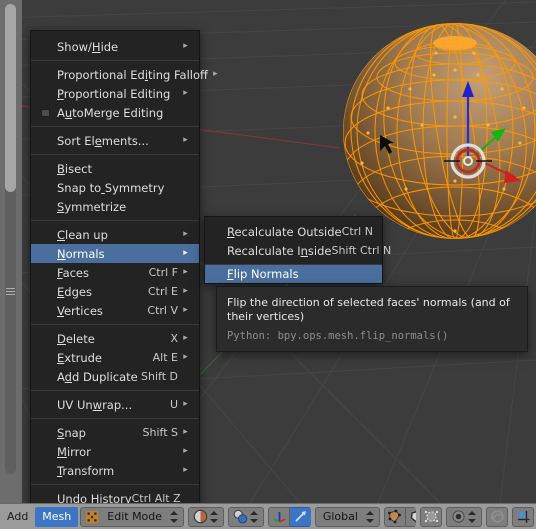  Describe the element at coordinates (279, 516) in the screenshot. I see `translate-manipulator-button` at that location.